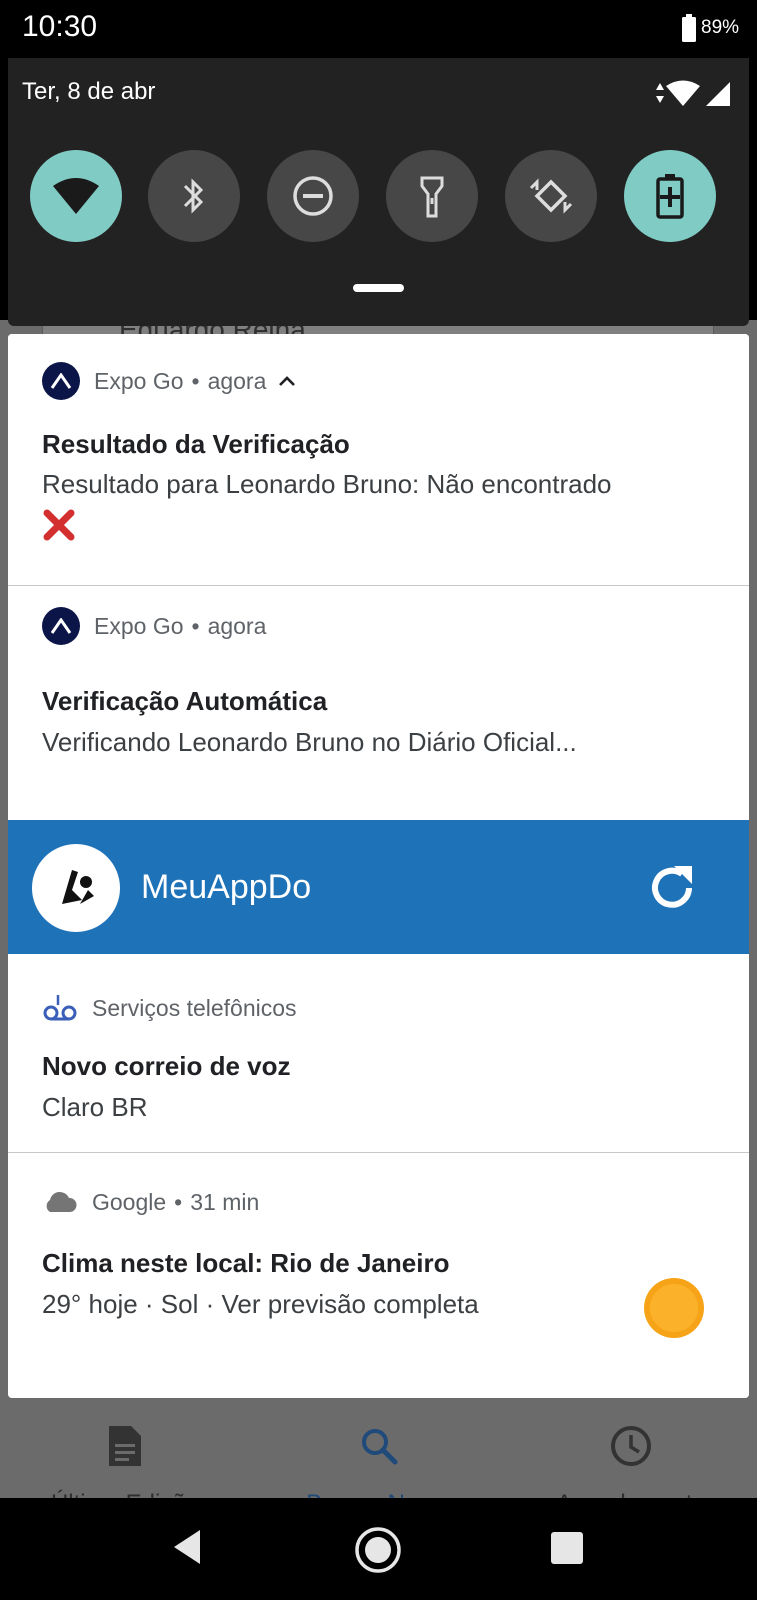  I want to click on notification-body: 29° hoje · Sol · Ver previsão completa, so click(260, 1304).